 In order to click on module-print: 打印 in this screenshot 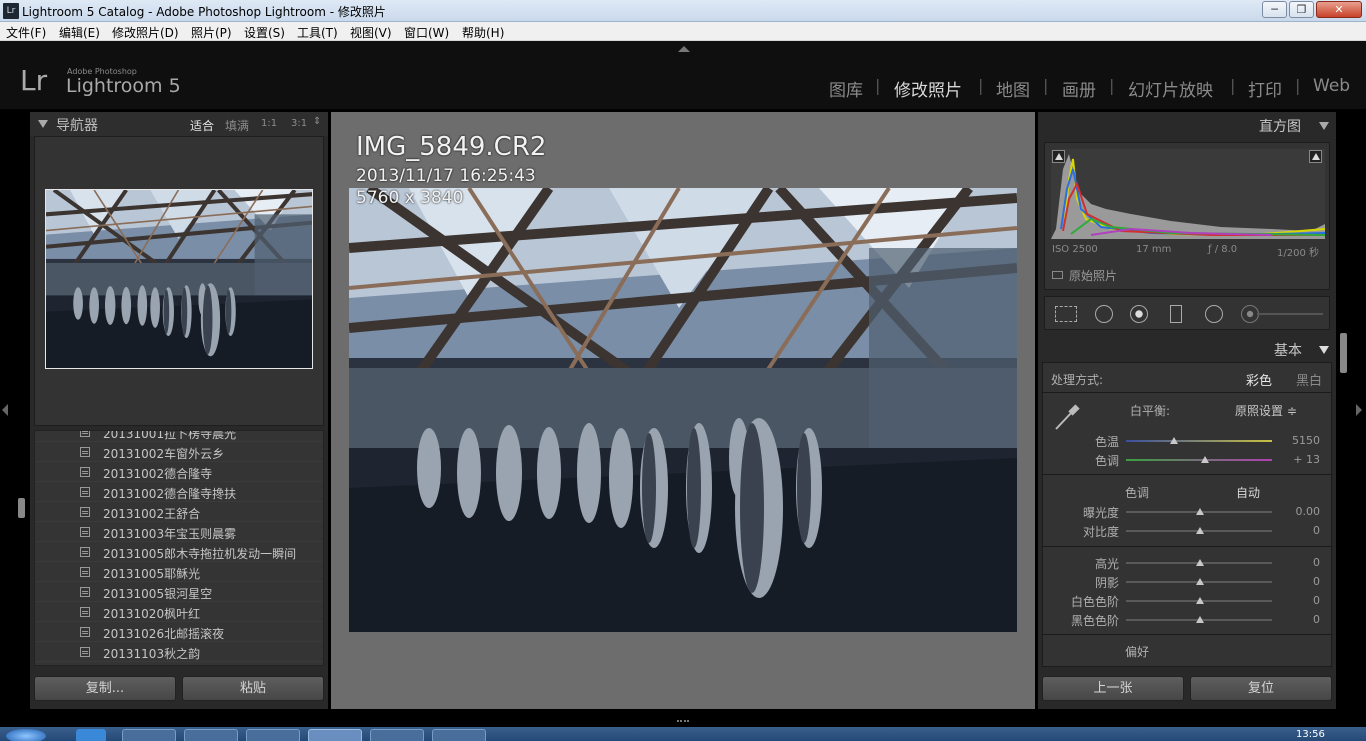, I will do `click(1265, 88)`.